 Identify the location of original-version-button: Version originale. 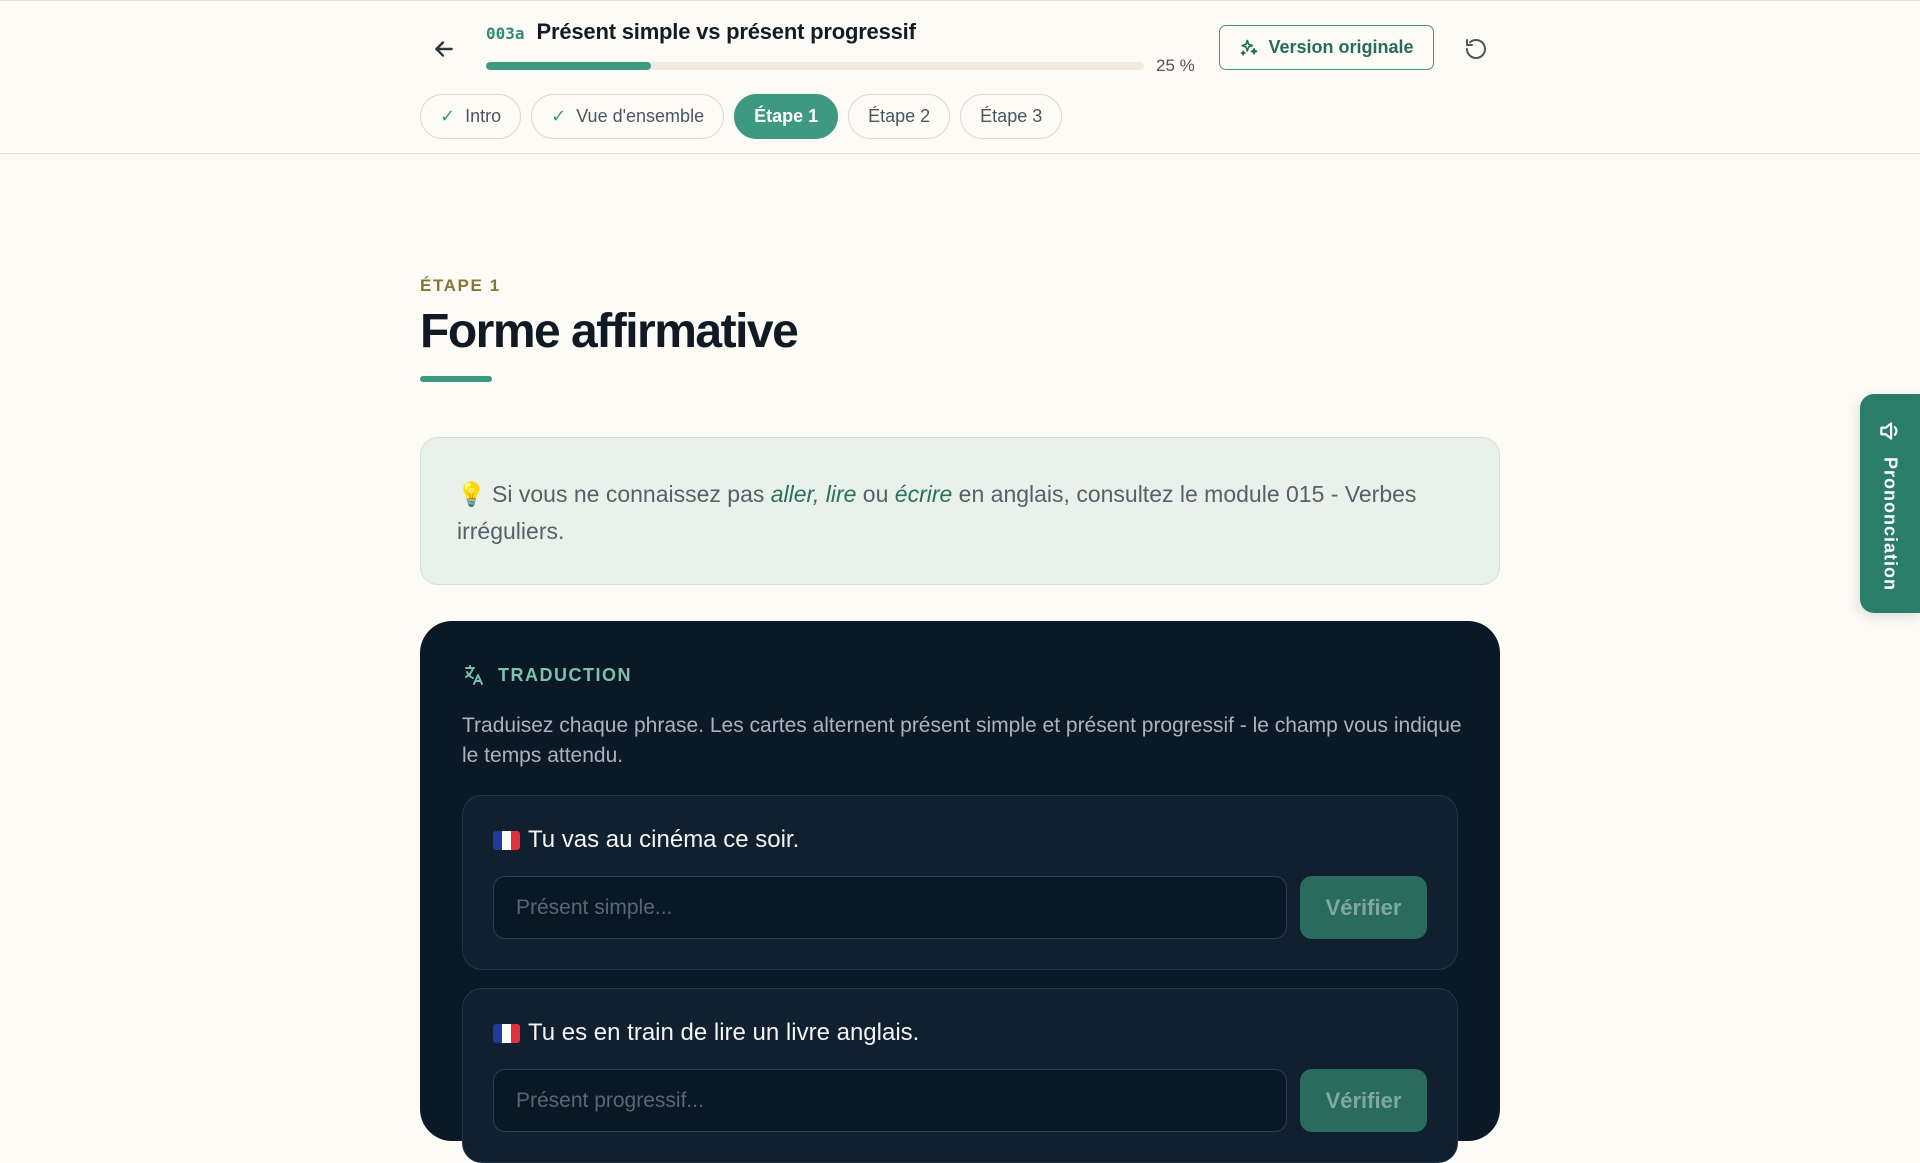
(1326, 47).